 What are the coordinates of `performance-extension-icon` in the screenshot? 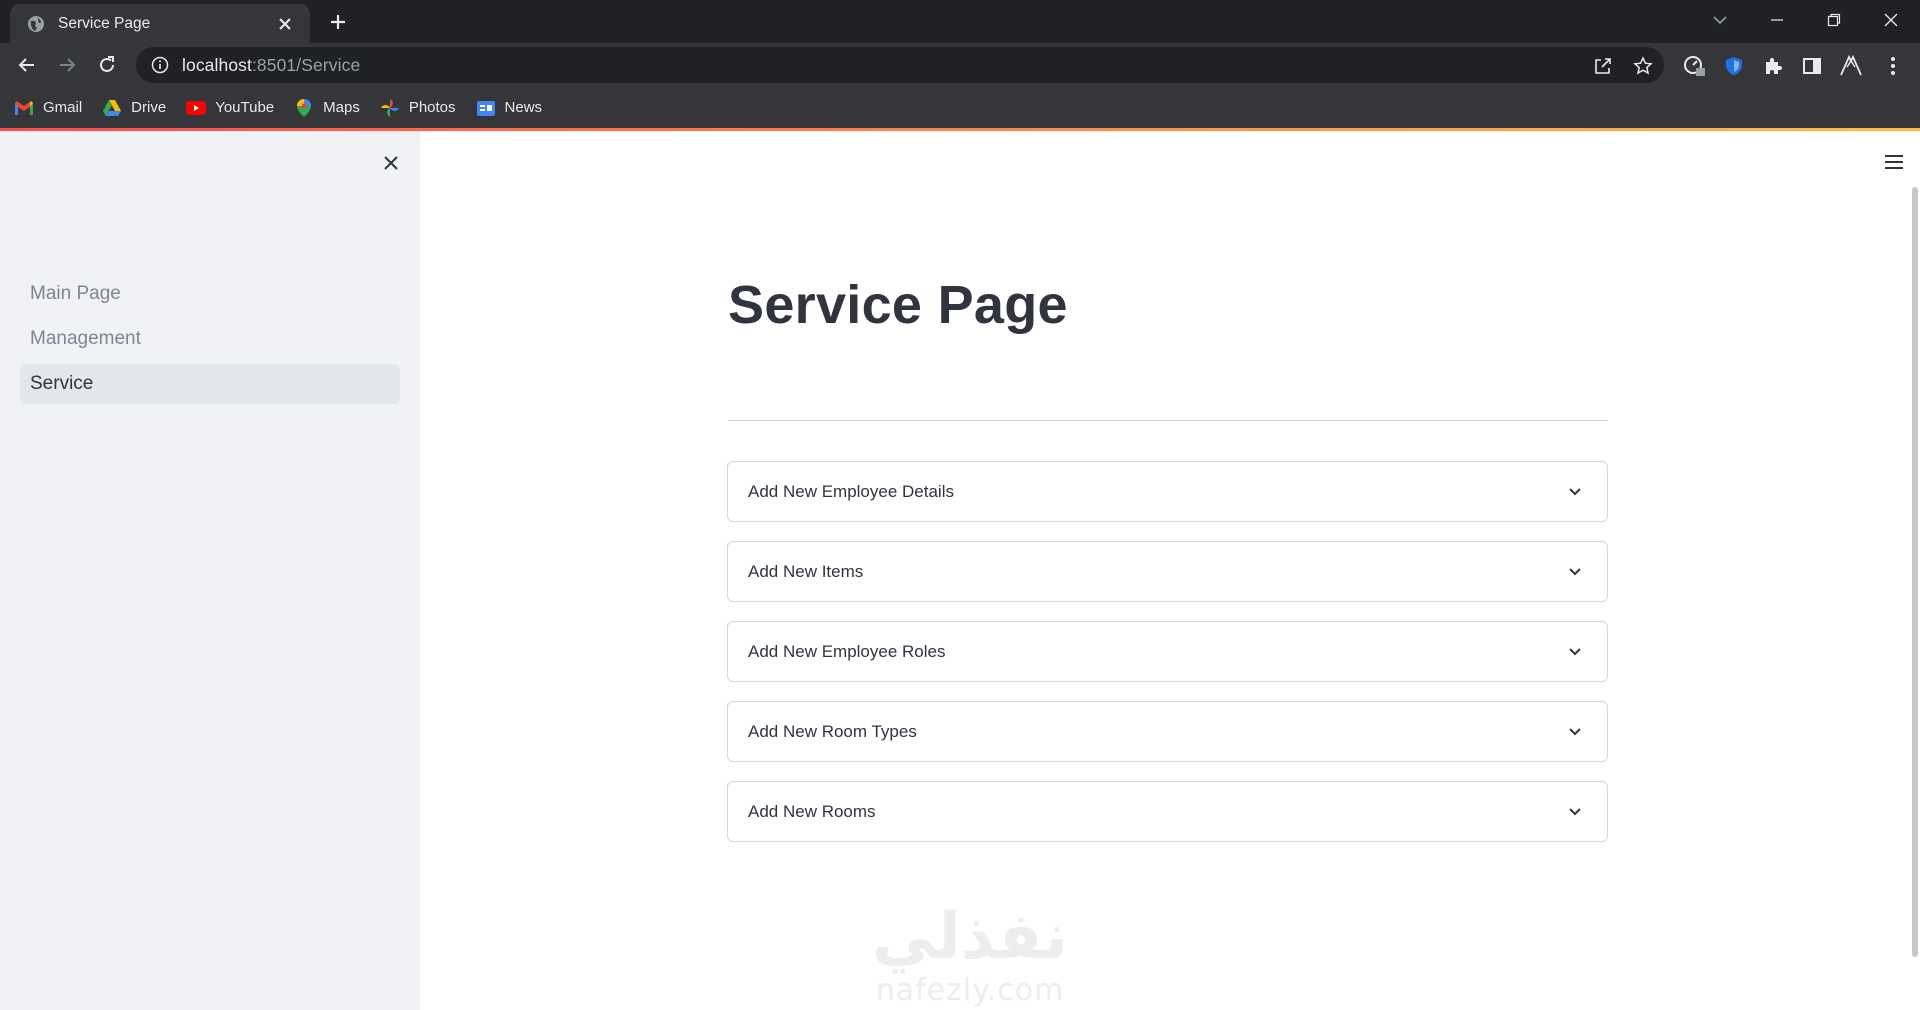 It's located at (1694, 66).